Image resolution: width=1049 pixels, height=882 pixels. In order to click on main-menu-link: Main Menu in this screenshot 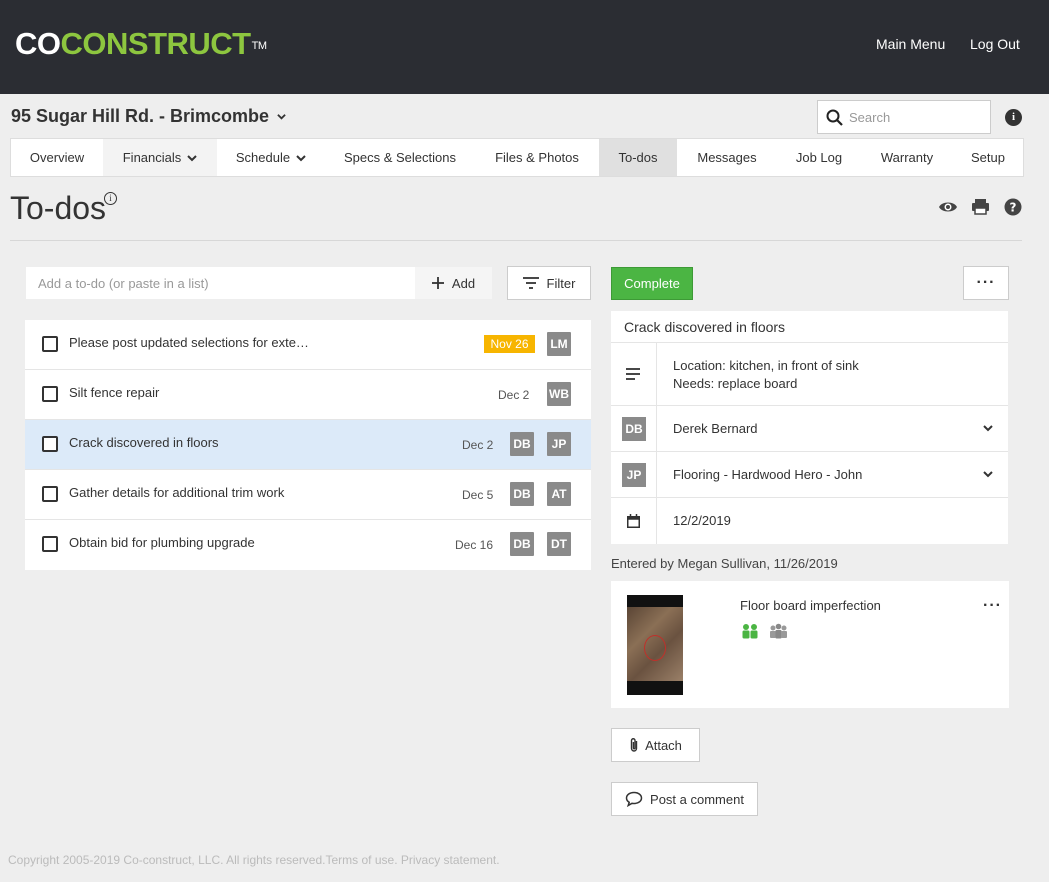, I will do `click(910, 44)`.